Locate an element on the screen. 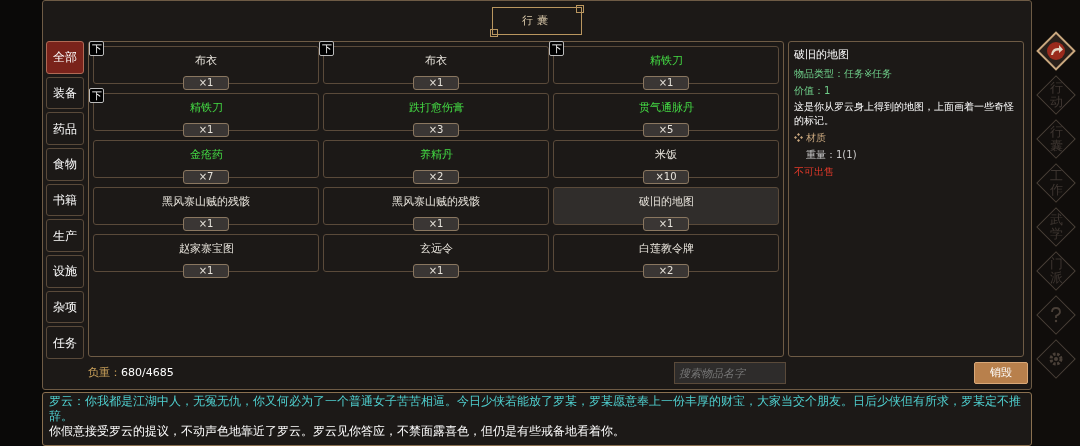 This screenshot has width=1080, height=446. item-name: 白莲教令牌 is located at coordinates (666, 248).